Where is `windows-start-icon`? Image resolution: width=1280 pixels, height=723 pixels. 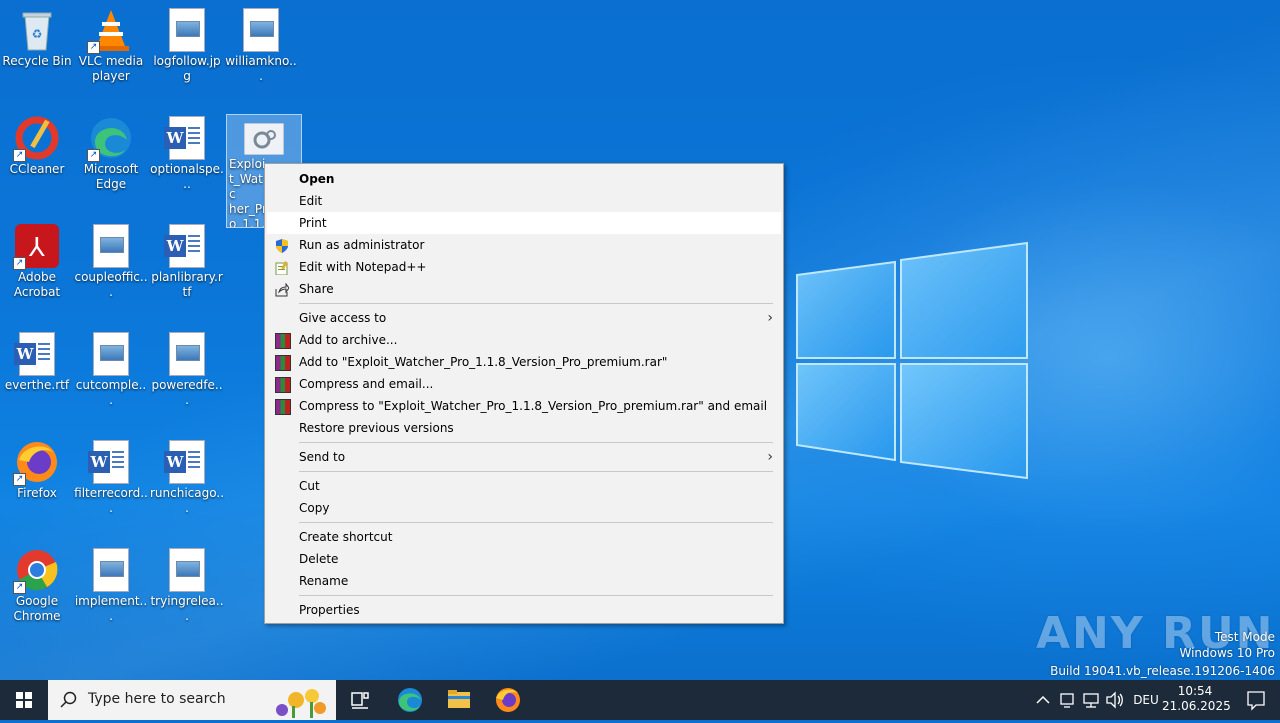
windows-start-icon is located at coordinates (24, 700).